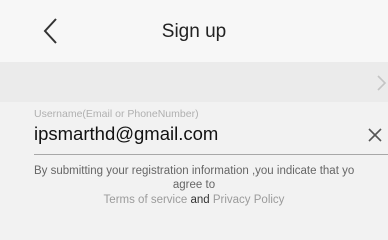 The width and height of the screenshot is (388, 240). I want to click on registration-notice-line2: agree to, so click(194, 185).